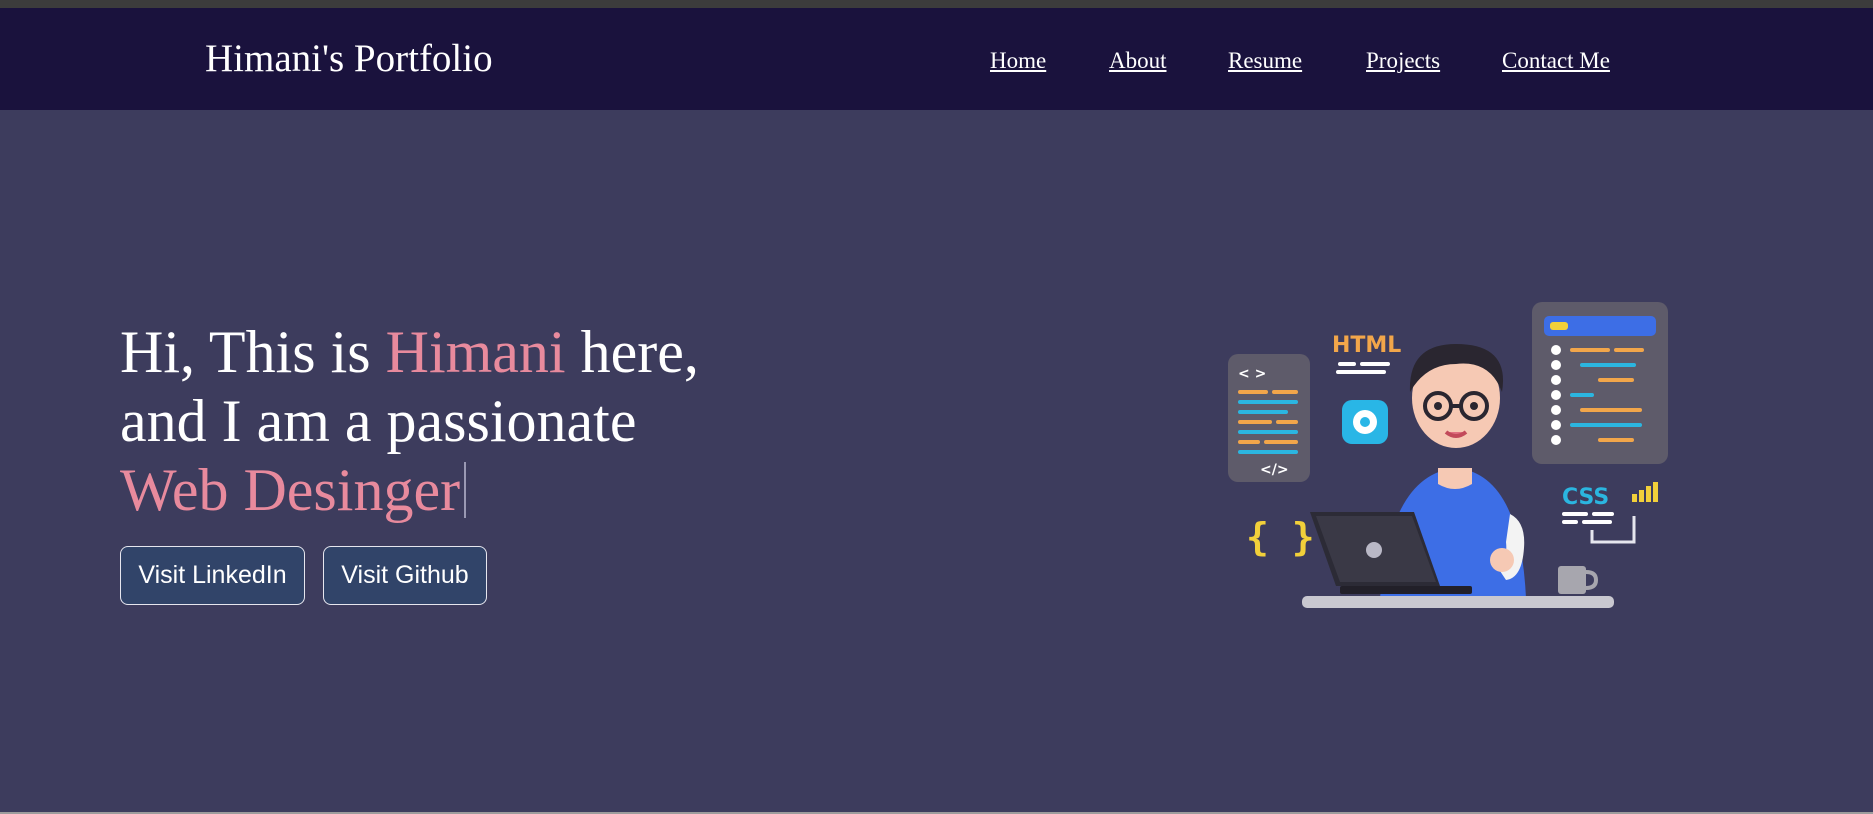 The height and width of the screenshot is (814, 1873). Describe the element at coordinates (1366, 345) in the screenshot. I see `html-label: HTML` at that location.